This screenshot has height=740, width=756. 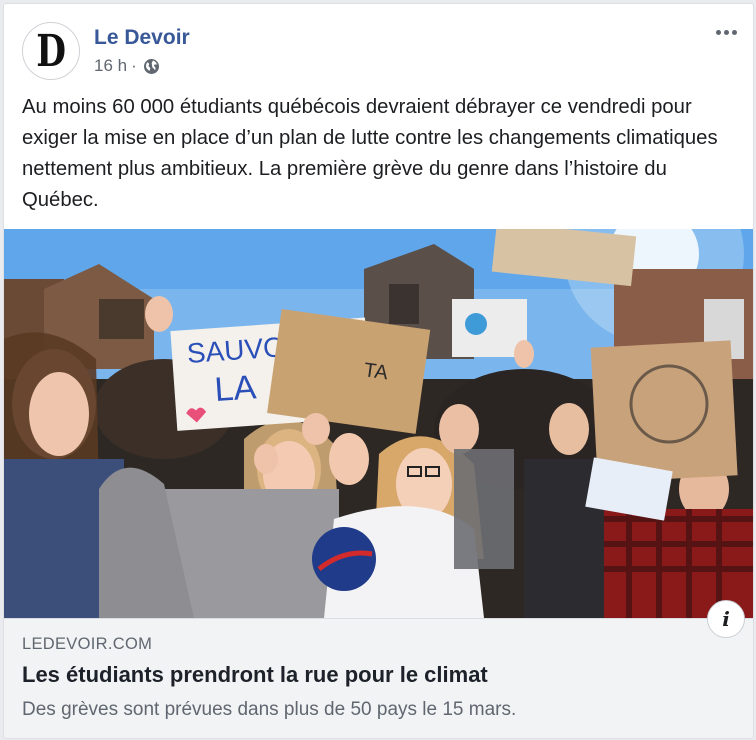 What do you see at coordinates (378, 49) in the screenshot?
I see `post-header: D Le Devoir 16 h ·` at bounding box center [378, 49].